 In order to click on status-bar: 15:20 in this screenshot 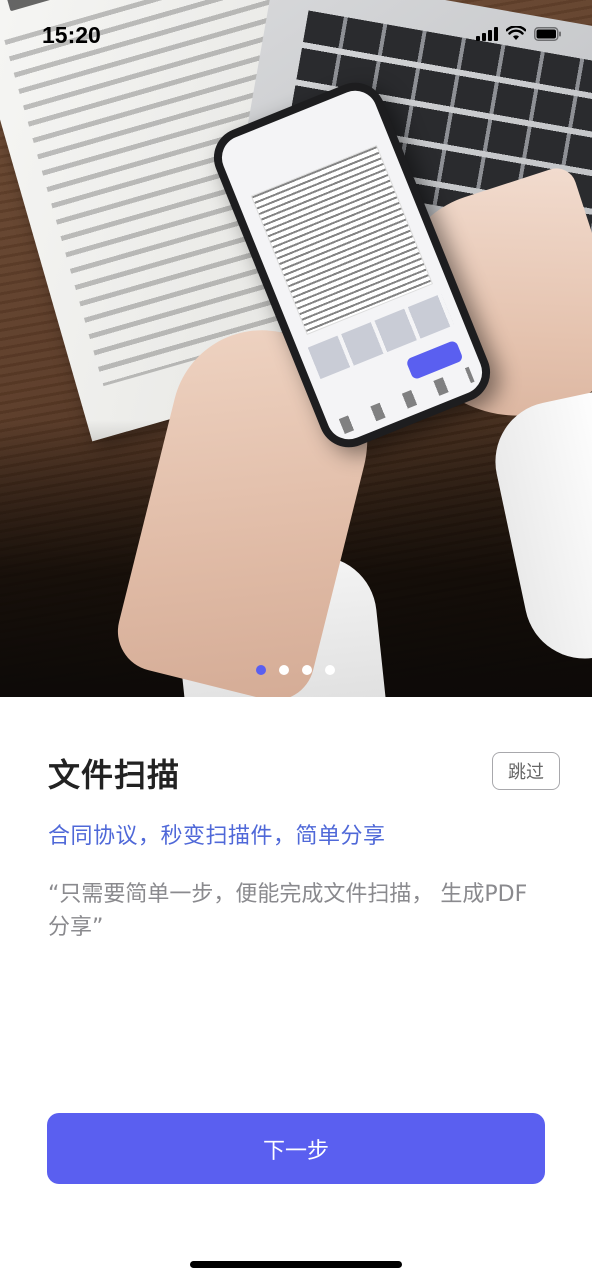, I will do `click(296, 35)`.